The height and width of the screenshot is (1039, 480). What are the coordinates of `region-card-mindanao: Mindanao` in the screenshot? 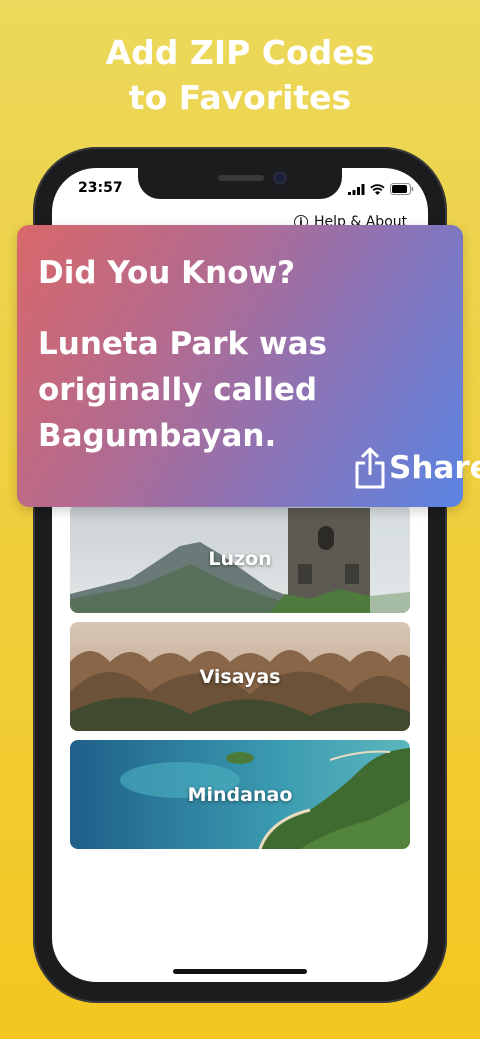 It's located at (240, 794).